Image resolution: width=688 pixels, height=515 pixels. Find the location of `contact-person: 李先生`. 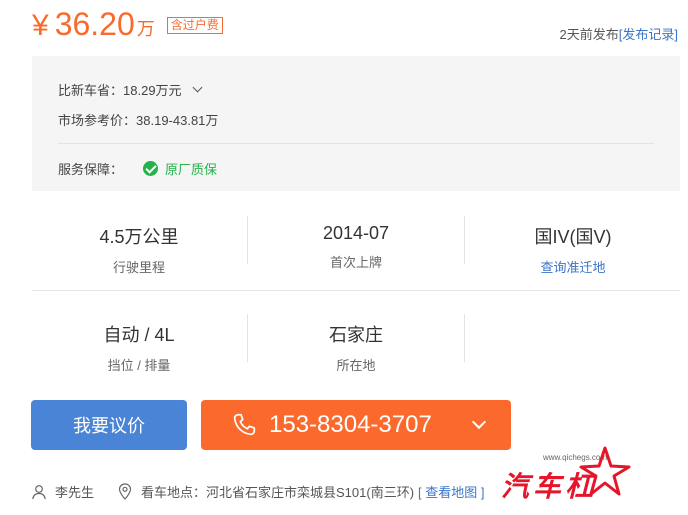

contact-person: 李先生 is located at coordinates (62, 491).